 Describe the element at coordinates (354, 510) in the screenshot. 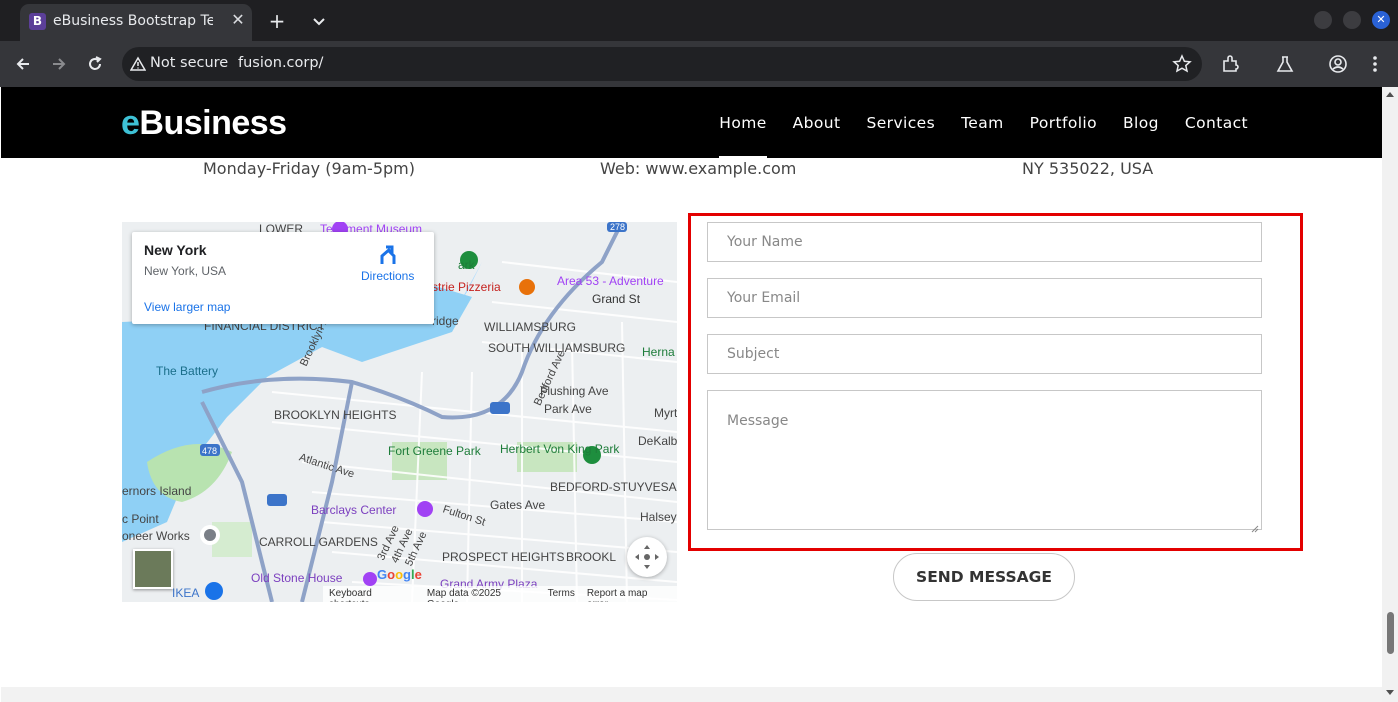

I see `map-label: Barclays Center` at that location.